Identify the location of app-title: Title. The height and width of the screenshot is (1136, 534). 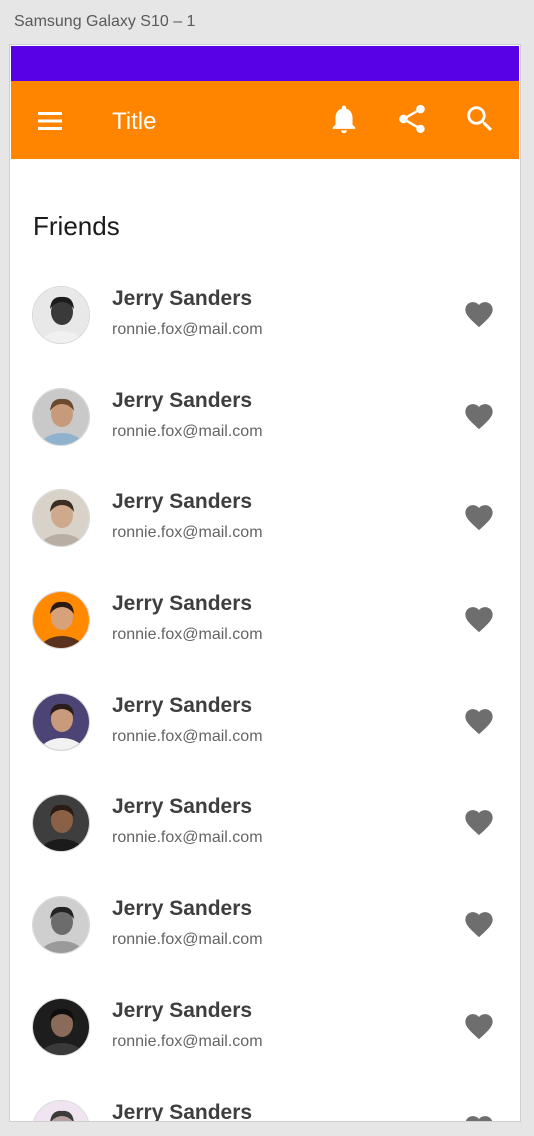
(134, 121).